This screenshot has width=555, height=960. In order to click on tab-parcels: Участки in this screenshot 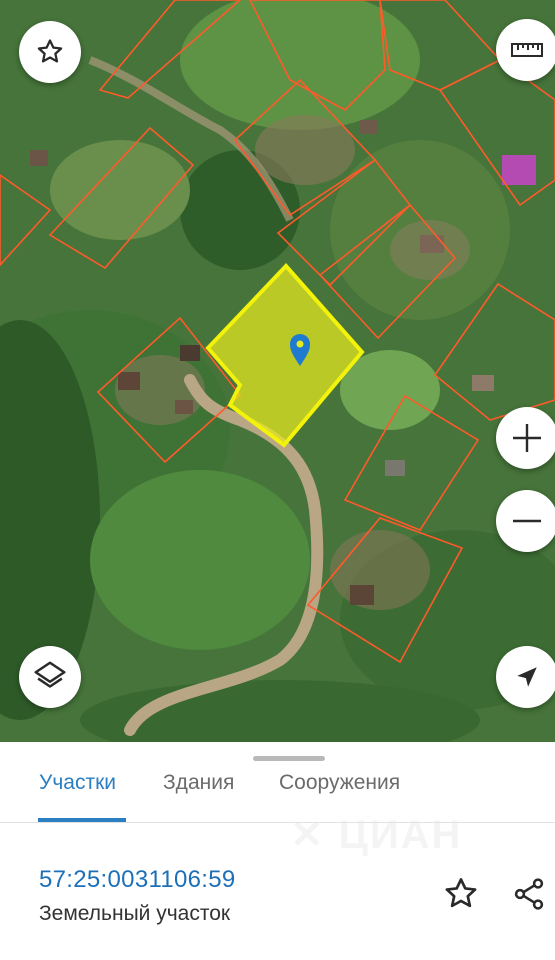, I will do `click(77, 793)`.